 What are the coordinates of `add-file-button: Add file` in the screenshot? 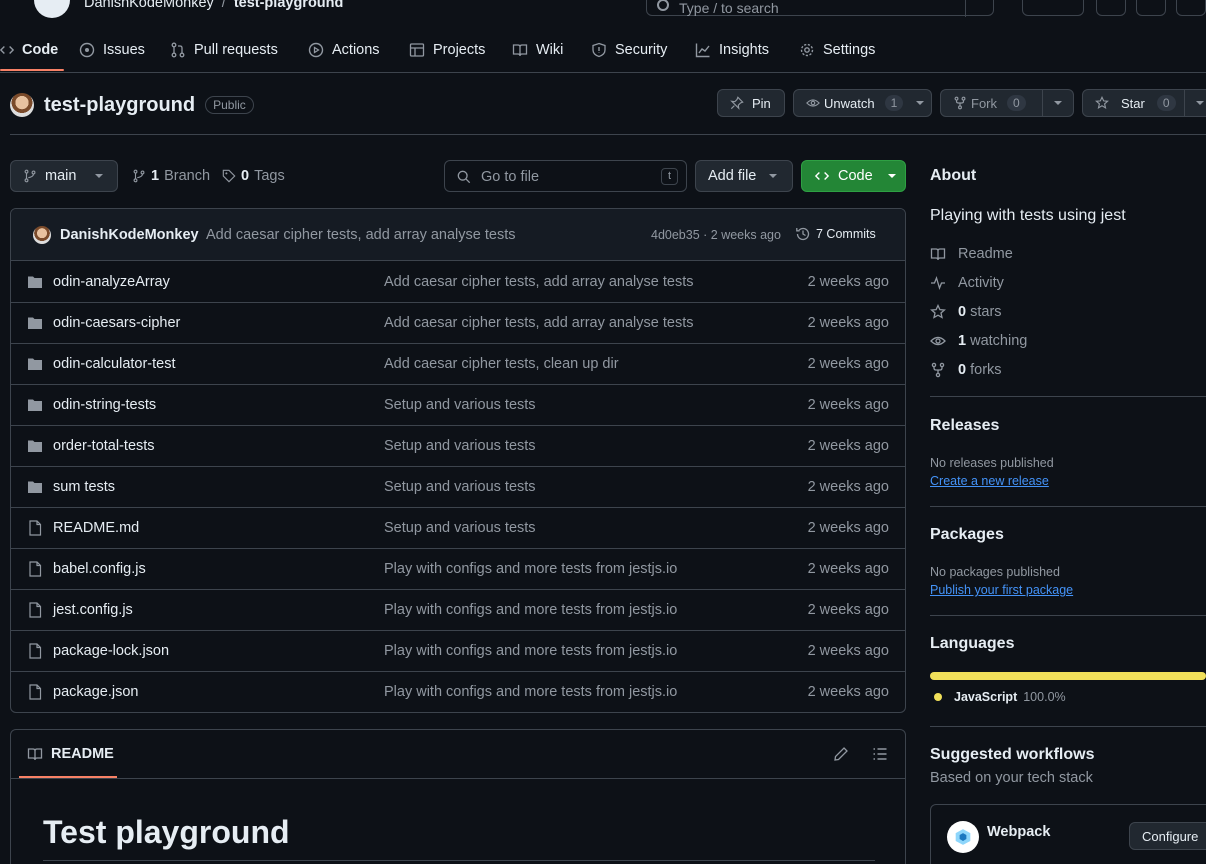 It's located at (744, 176).